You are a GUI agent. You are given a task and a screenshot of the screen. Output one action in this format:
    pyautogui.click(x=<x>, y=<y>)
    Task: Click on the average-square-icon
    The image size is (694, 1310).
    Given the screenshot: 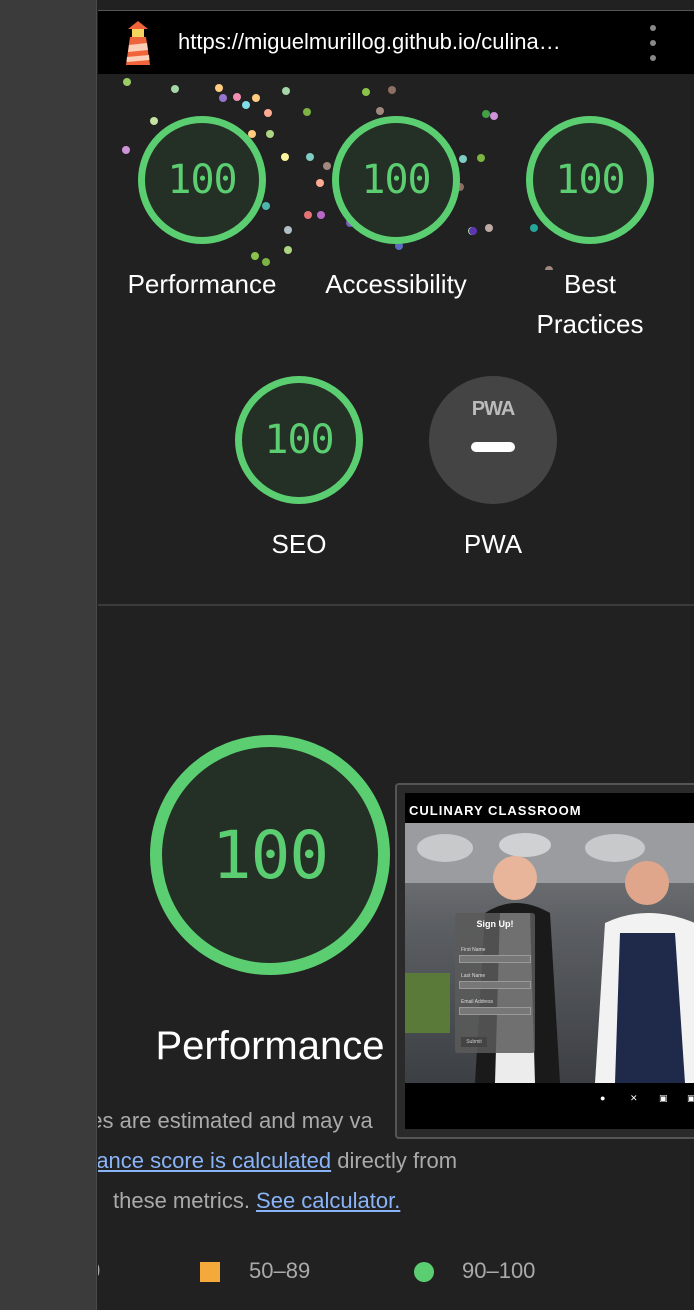 What is the action you would take?
    pyautogui.click(x=210, y=1272)
    